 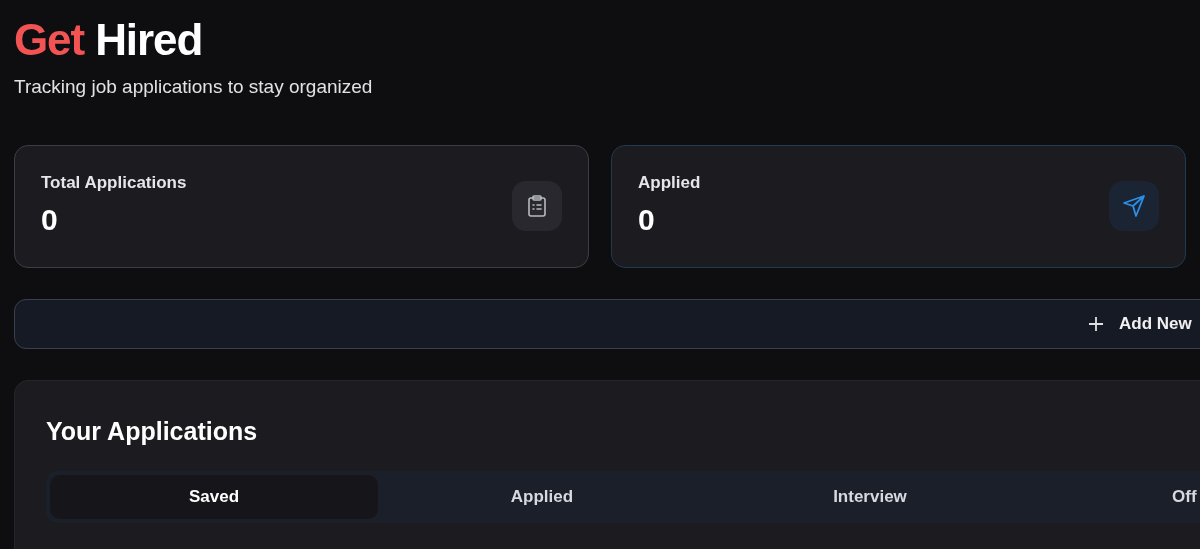 I want to click on page-title: Hired, so click(x=149, y=39).